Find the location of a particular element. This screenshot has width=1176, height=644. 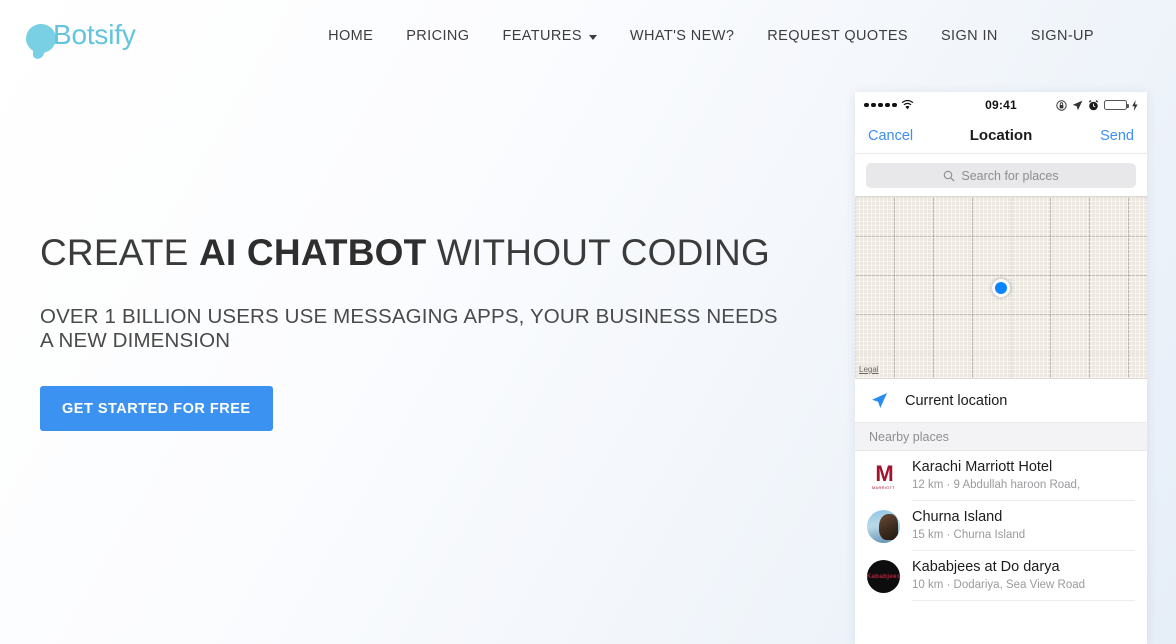

nav-item-features: FEATURES is located at coordinates (549, 36).